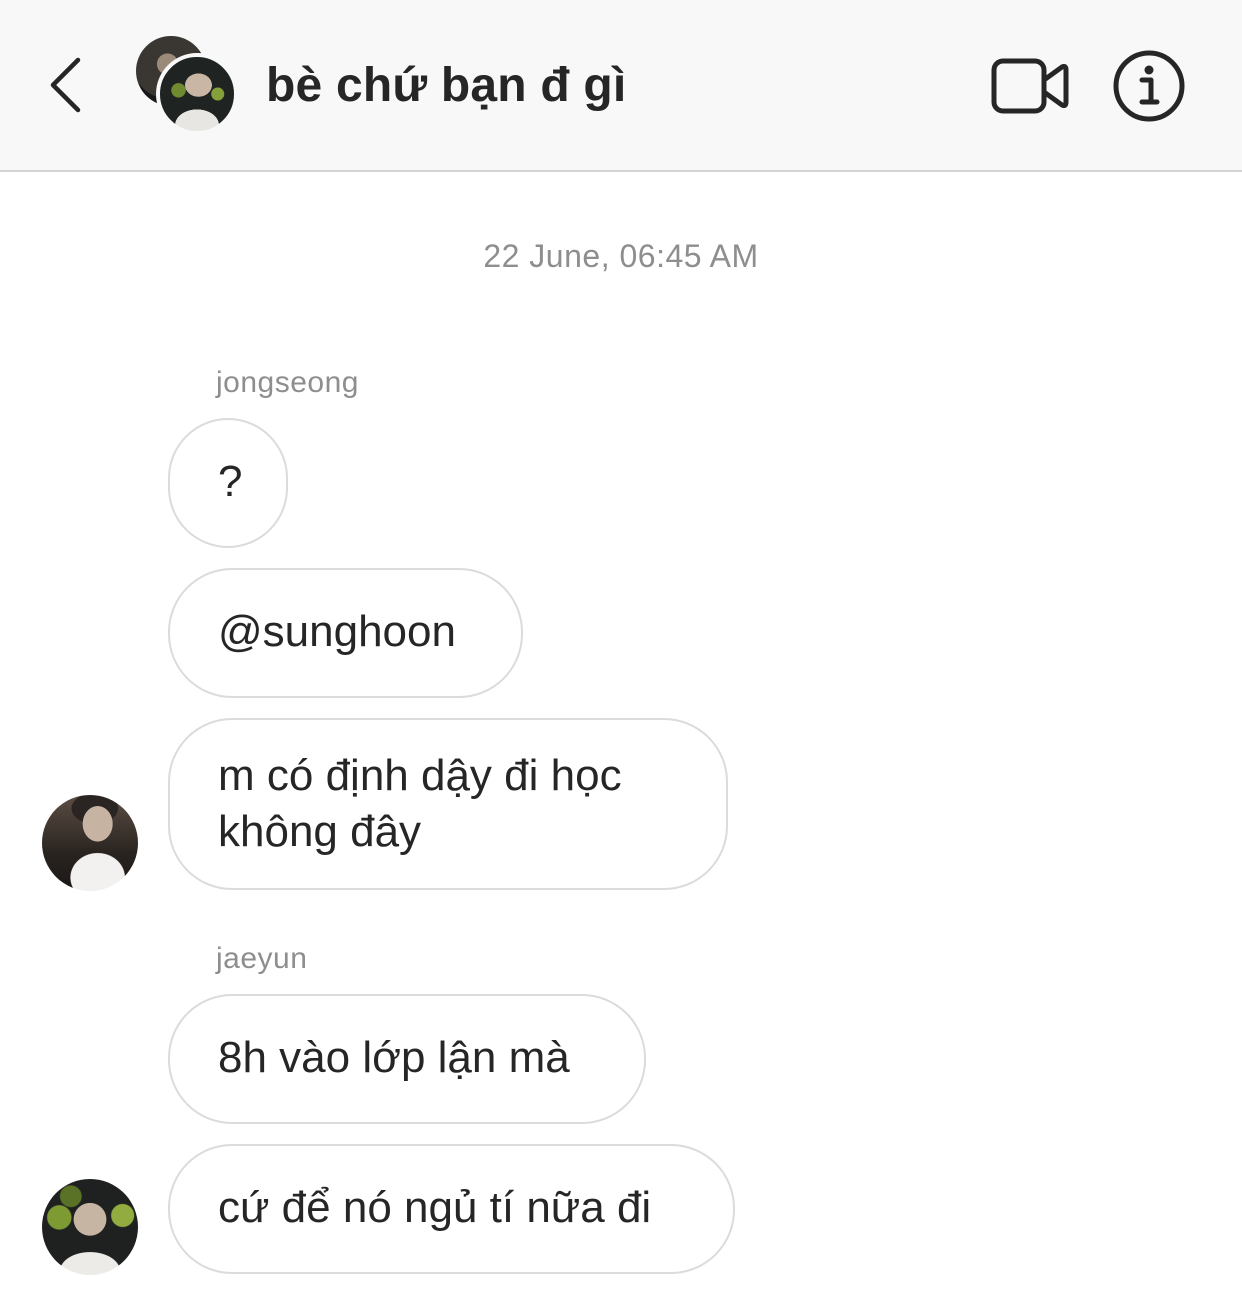 This screenshot has height=1302, width=1242. I want to click on message-bubble: 8h vào lớp lận mà, so click(407, 1059).